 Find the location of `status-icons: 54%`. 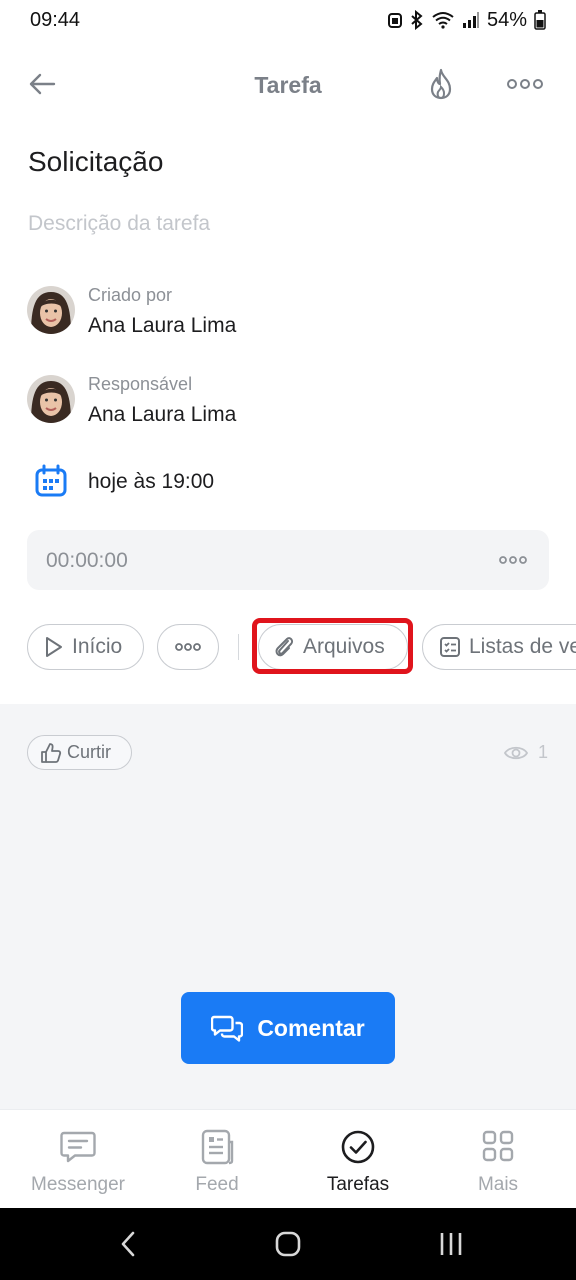

status-icons: 54% is located at coordinates (466, 20).